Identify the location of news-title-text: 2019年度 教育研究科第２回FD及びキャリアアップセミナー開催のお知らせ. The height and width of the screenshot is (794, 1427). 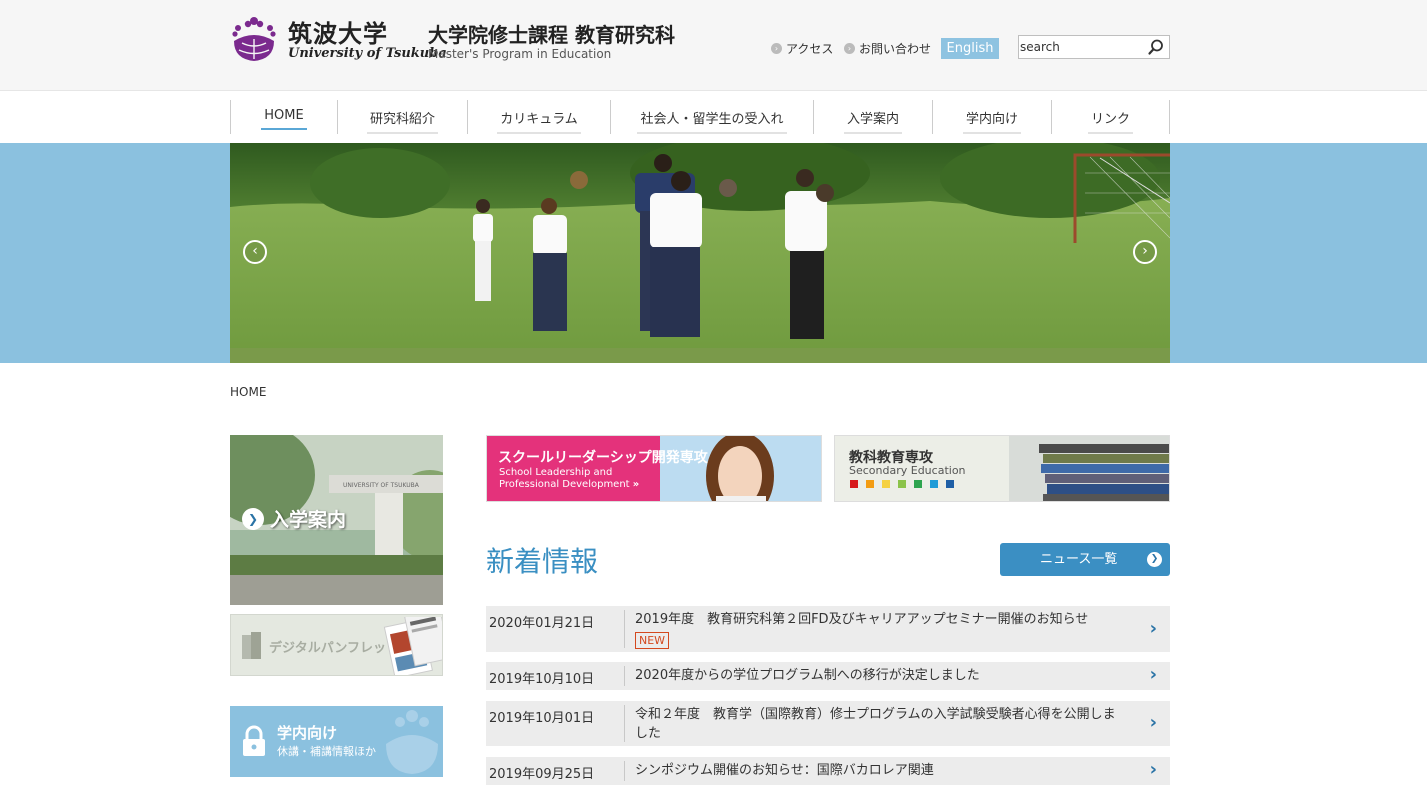
(862, 619).